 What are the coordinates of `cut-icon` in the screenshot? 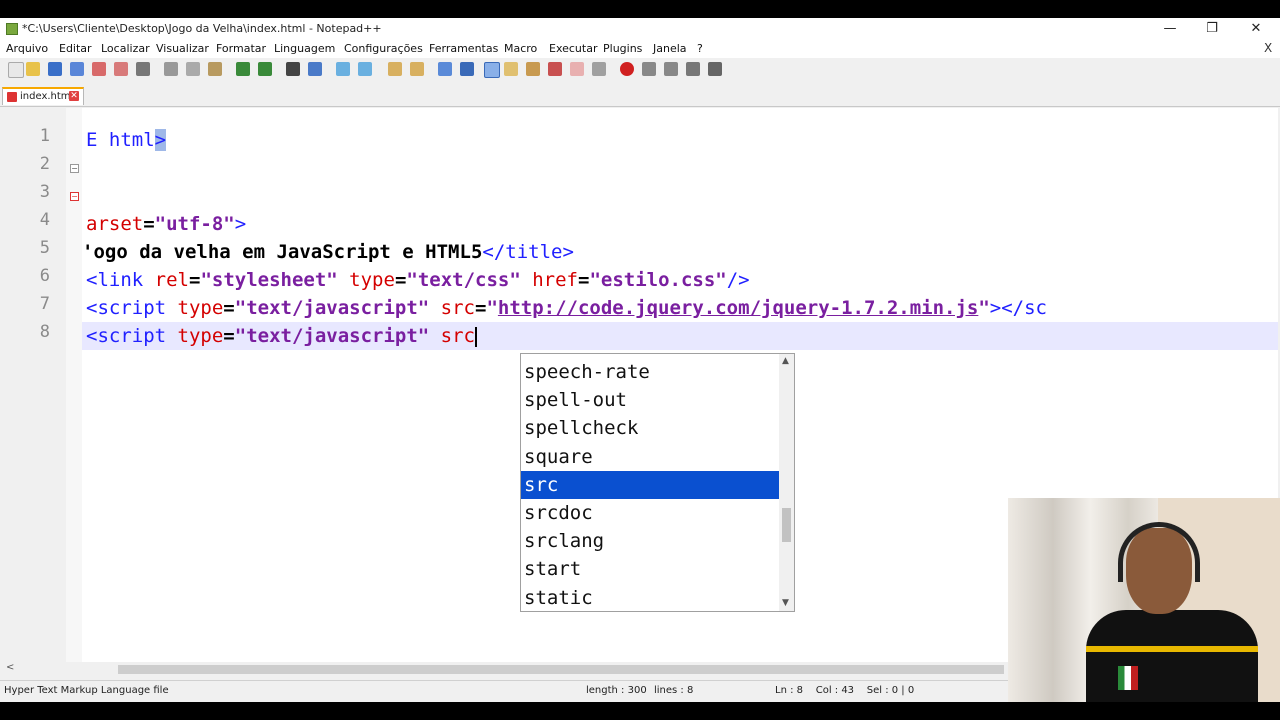 It's located at (171, 69).